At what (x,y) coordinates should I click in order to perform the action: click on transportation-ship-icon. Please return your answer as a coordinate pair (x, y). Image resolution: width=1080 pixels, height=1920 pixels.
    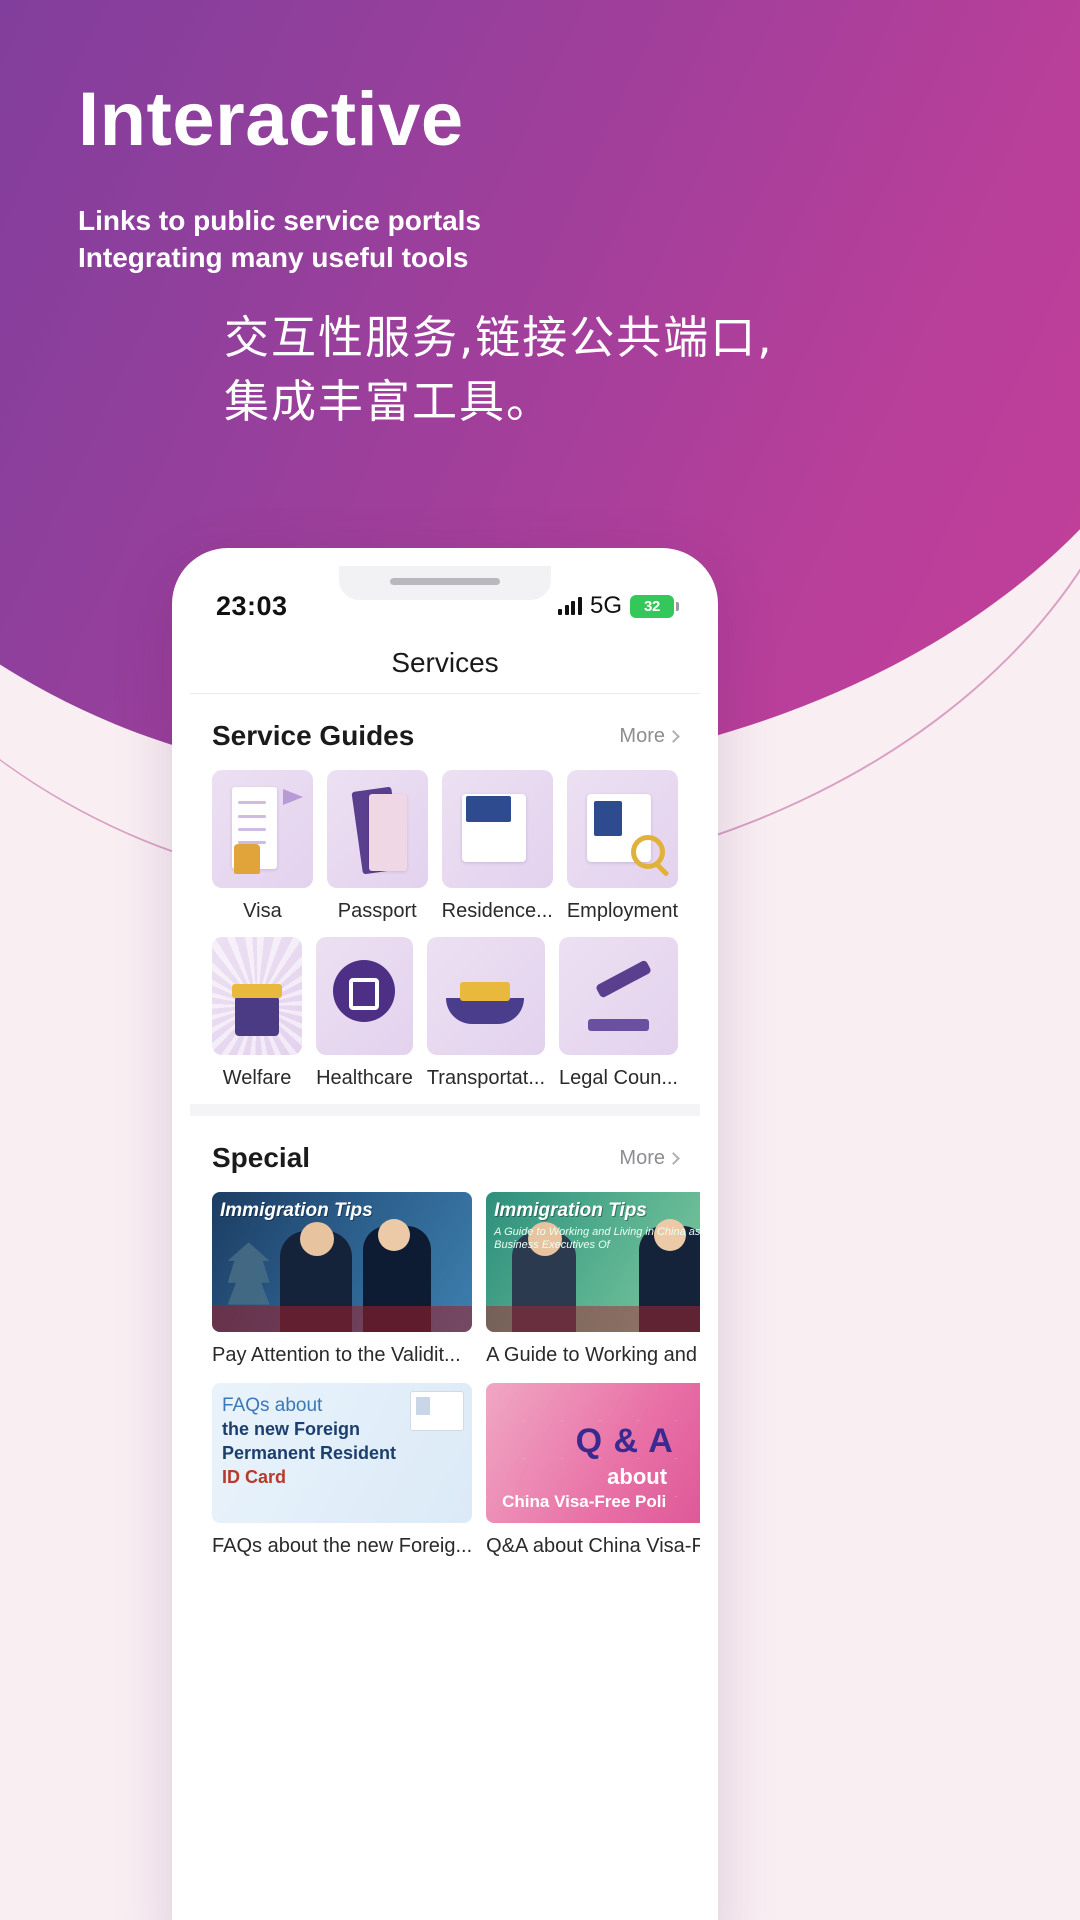
    Looking at the image, I should click on (486, 996).